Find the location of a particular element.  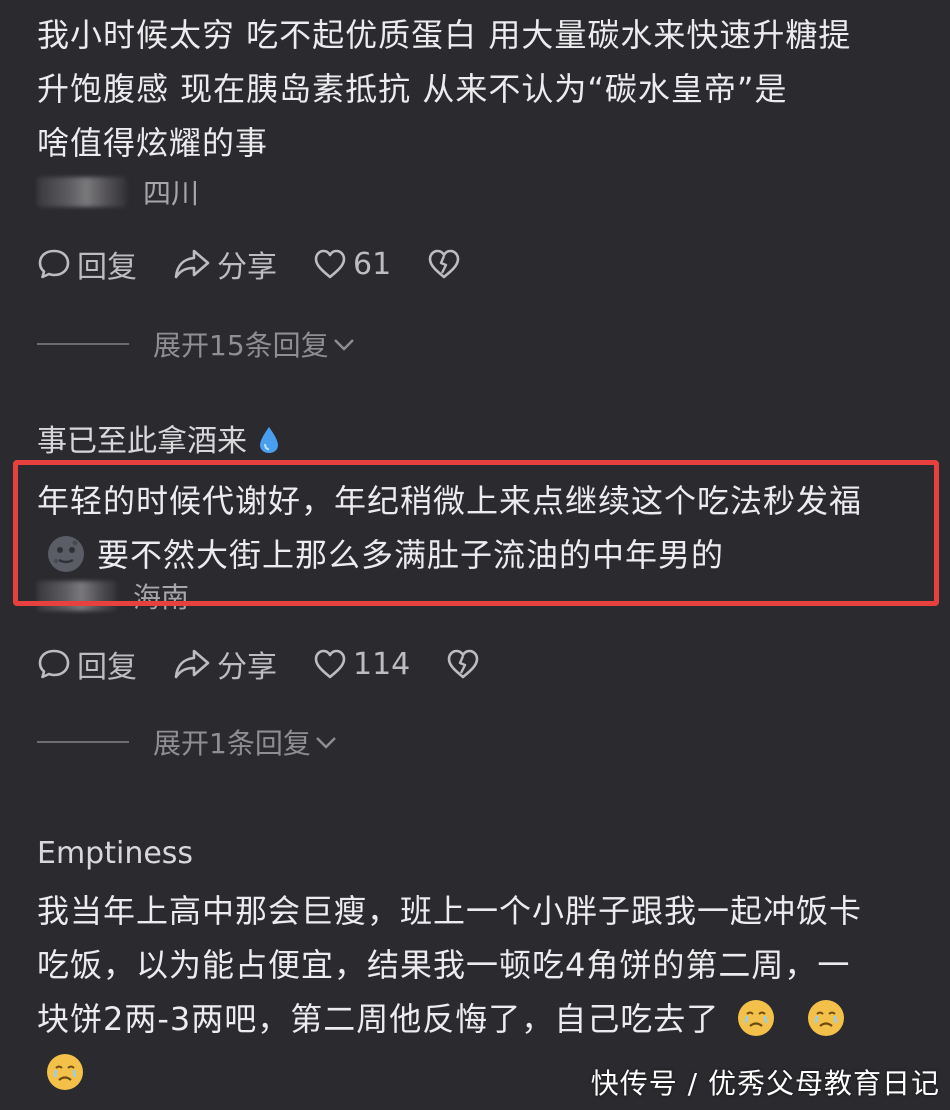

comment-line: 块饼2两-3两吧，第二周他反悔了，自己吃去了 is located at coordinates (378, 1019).